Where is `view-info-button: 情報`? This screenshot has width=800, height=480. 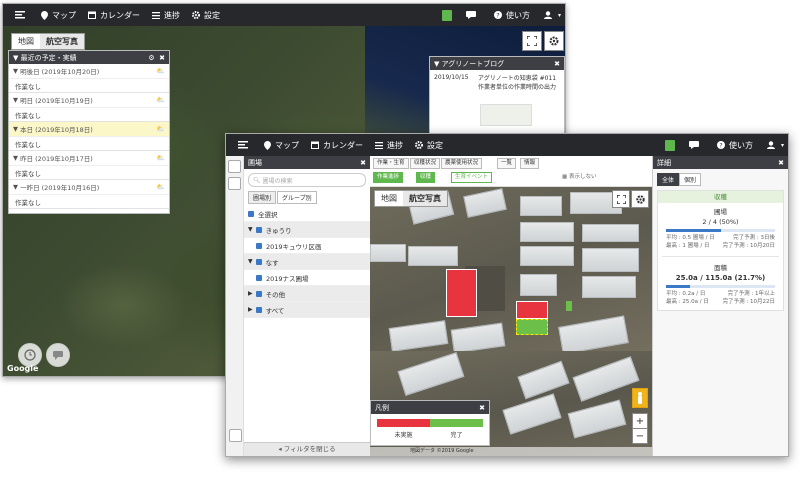 view-info-button: 情報 is located at coordinates (530, 163).